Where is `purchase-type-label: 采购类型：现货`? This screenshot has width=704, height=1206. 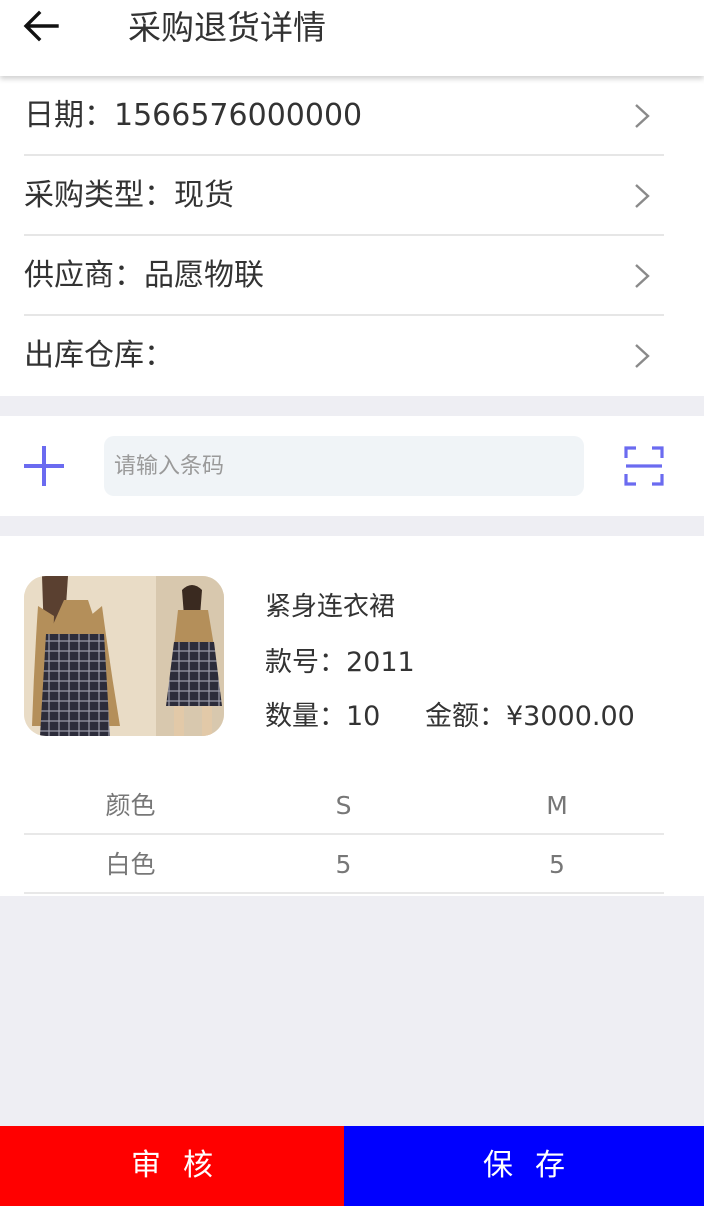 purchase-type-label: 采购类型：现货 is located at coordinates (129, 195).